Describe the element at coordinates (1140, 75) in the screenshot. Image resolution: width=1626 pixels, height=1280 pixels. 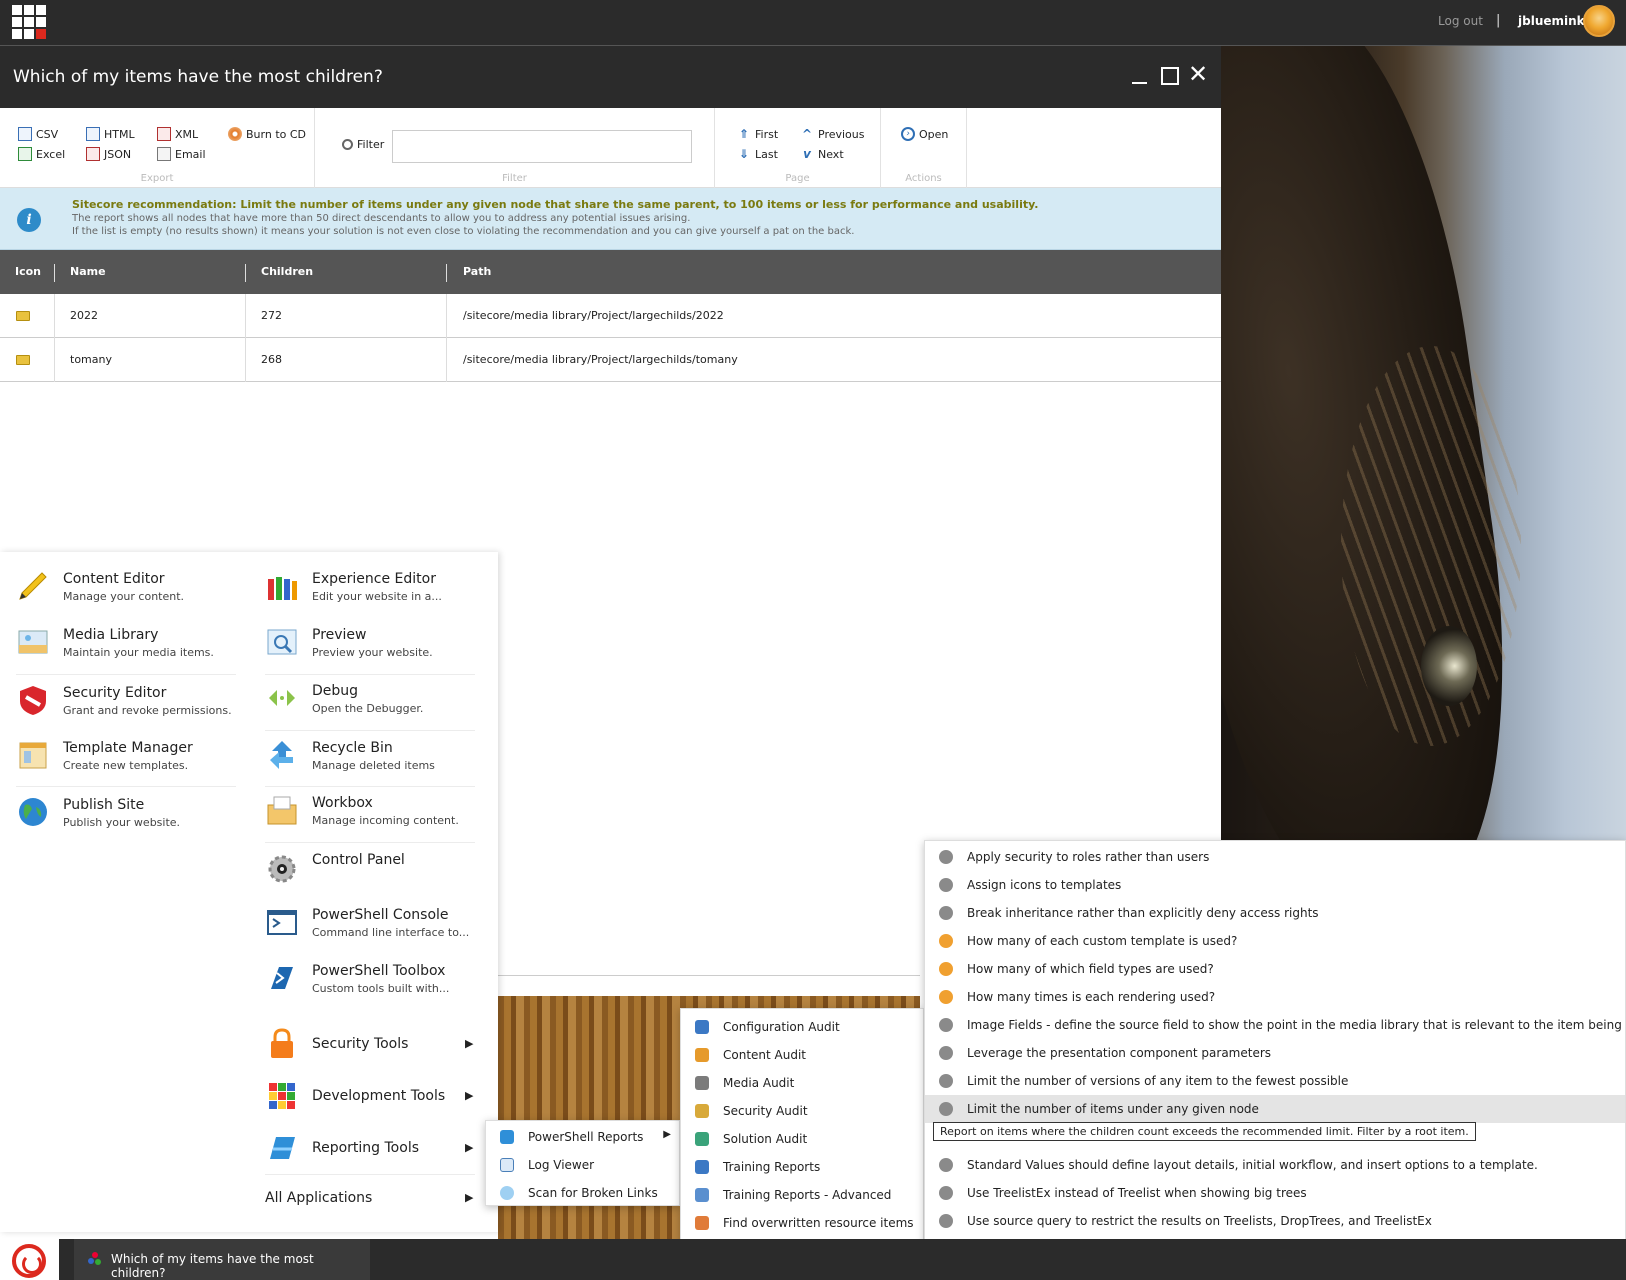
I see `minimize-button` at that location.